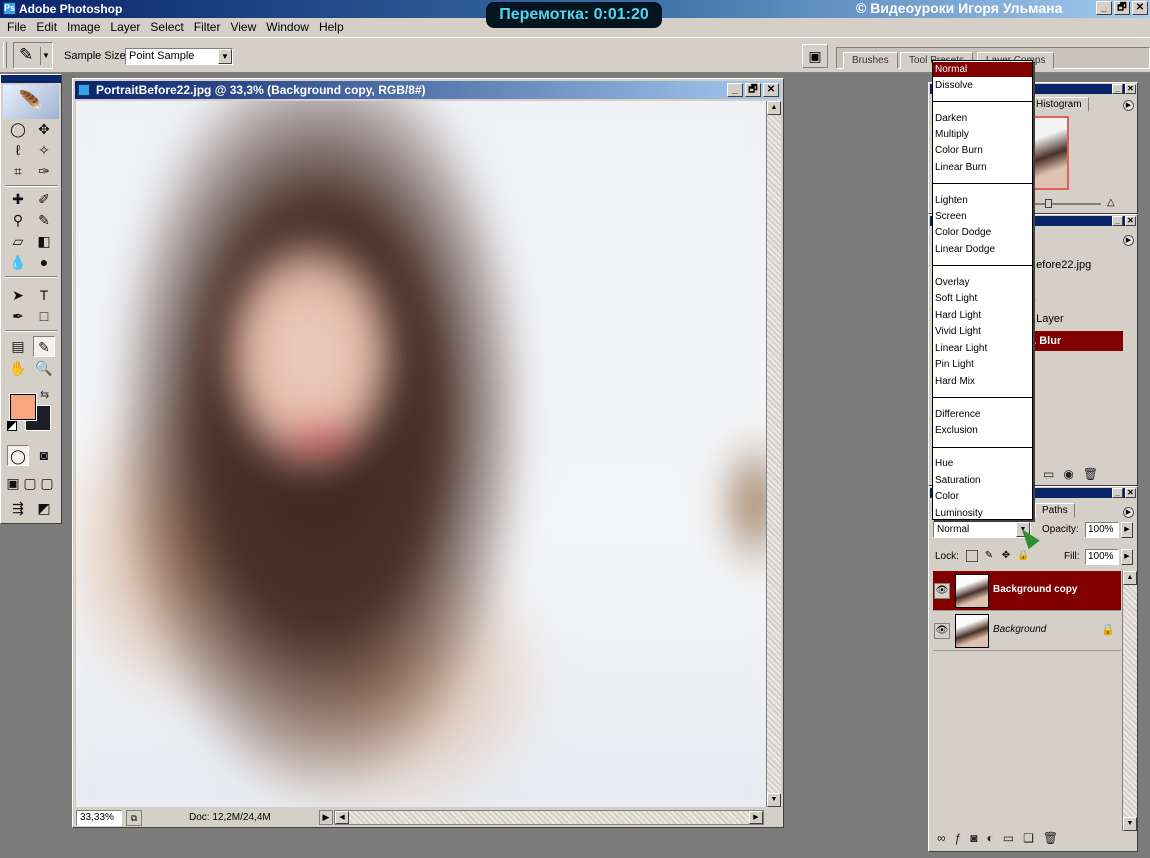  I want to click on new-layer-icon: ❏, so click(1028, 838).